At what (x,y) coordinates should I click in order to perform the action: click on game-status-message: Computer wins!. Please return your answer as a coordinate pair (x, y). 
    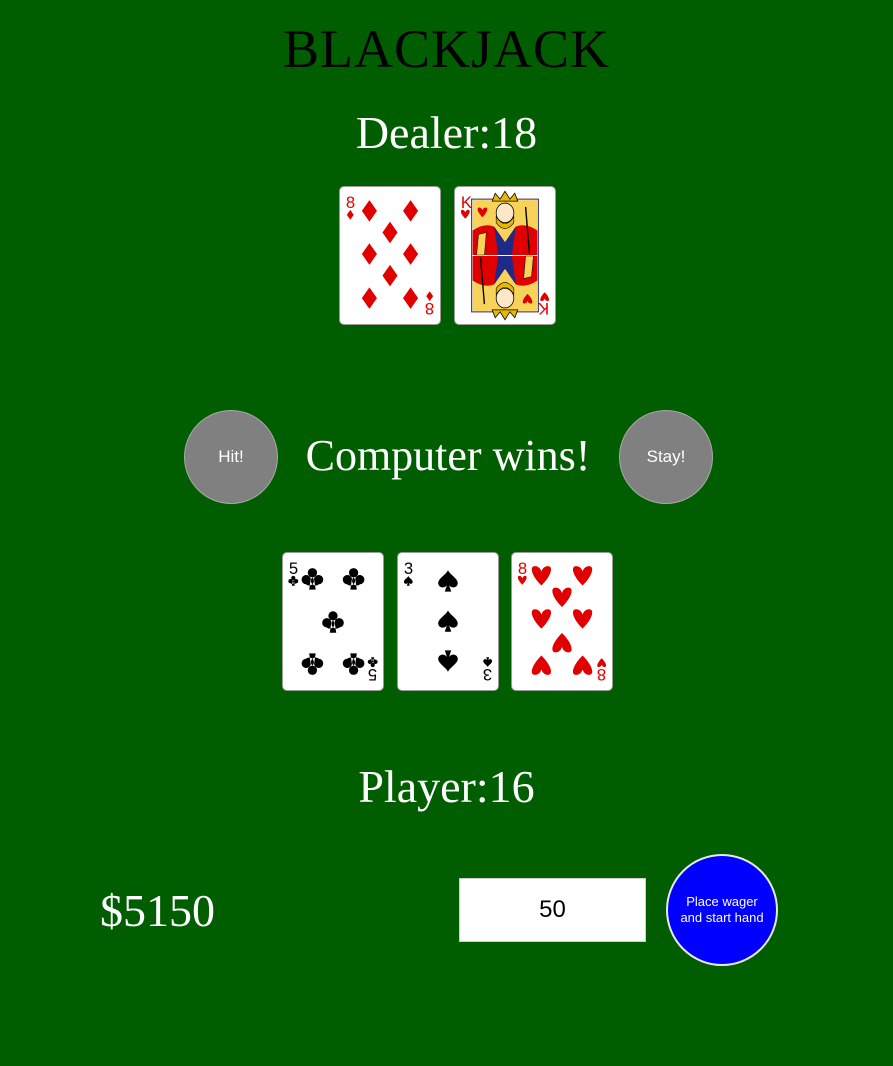
    Looking at the image, I should click on (448, 455).